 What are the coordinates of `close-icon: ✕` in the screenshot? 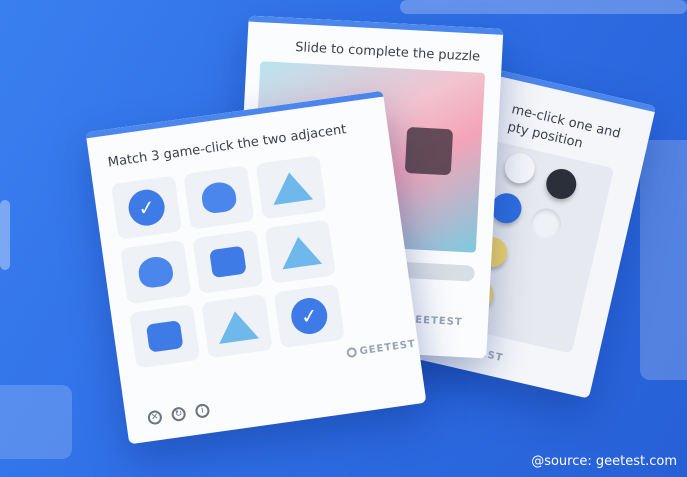 It's located at (154, 417).